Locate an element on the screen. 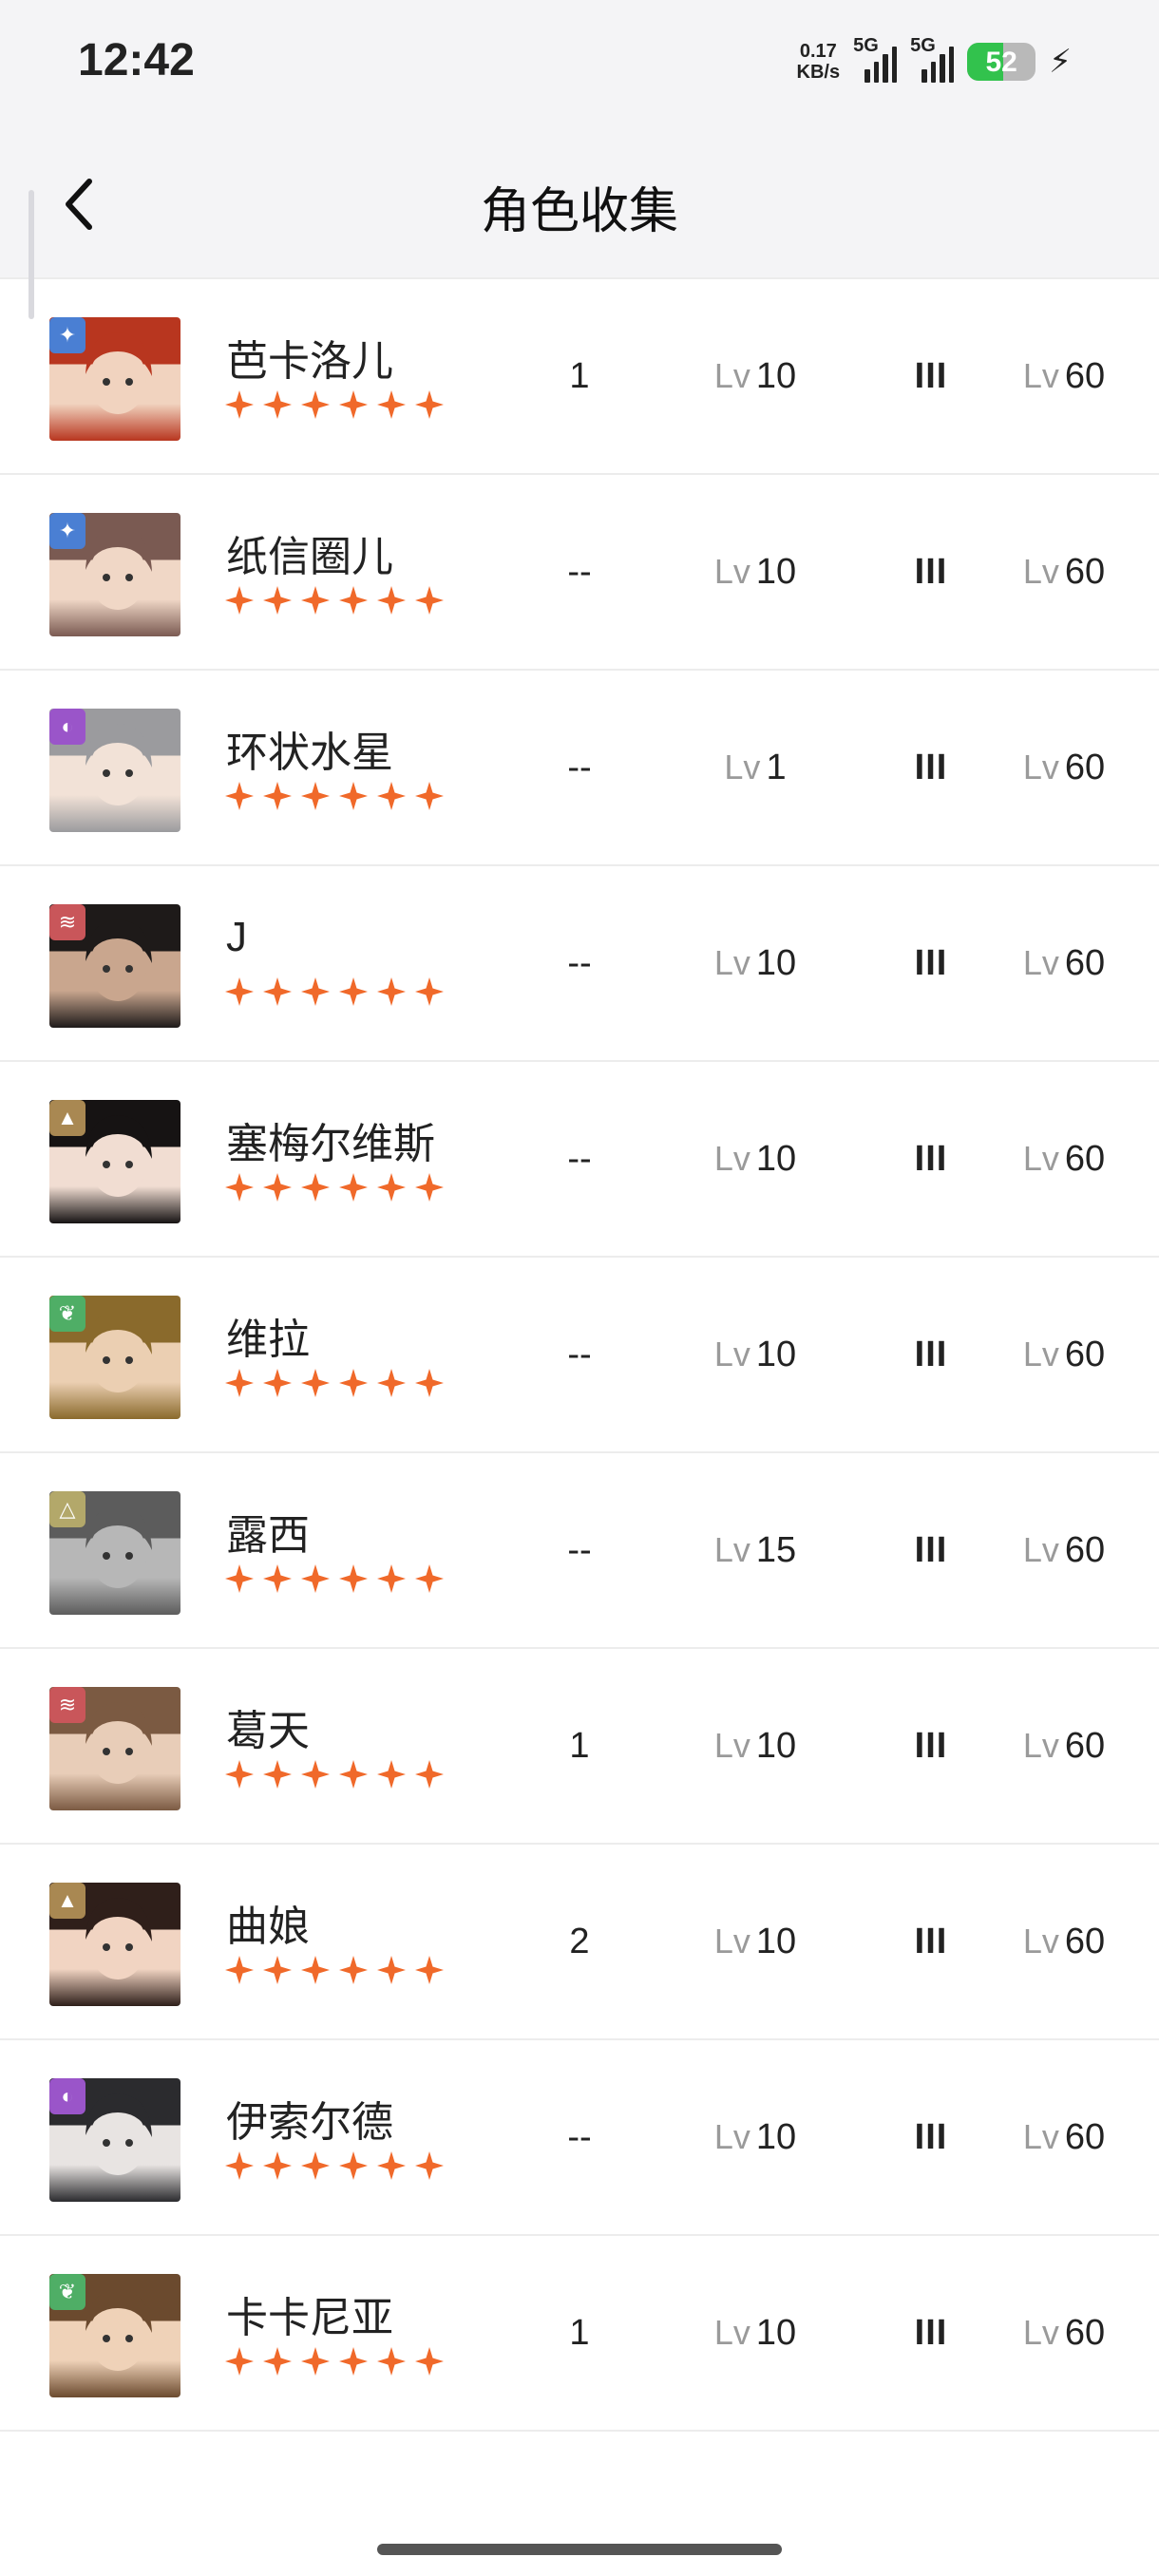  element-red-icon: ≋ is located at coordinates (67, 1705).